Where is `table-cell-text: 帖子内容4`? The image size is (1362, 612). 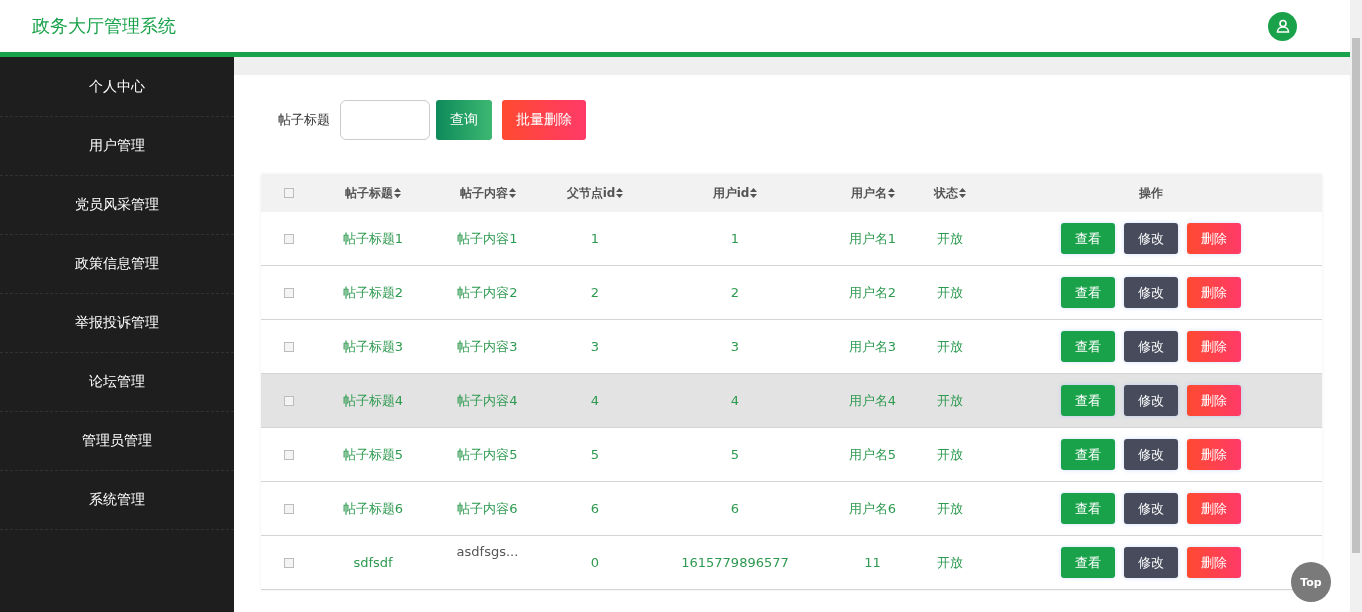 table-cell-text: 帖子内容4 is located at coordinates (487, 400).